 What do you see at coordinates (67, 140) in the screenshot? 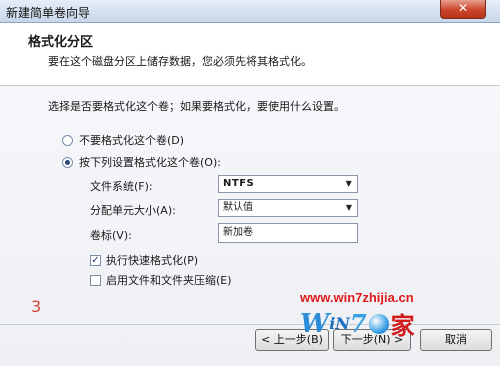
I see `radio-button-icon` at bounding box center [67, 140].